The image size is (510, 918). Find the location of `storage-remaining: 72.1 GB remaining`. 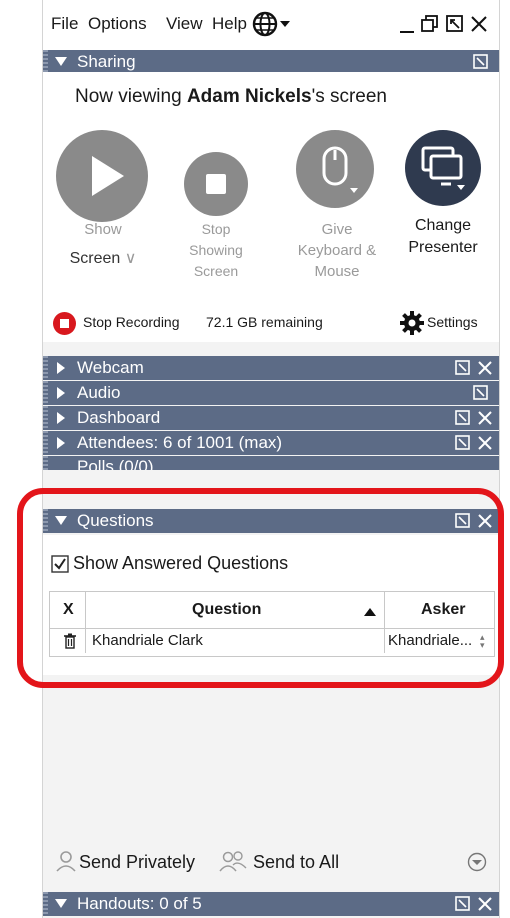

storage-remaining: 72.1 GB remaining is located at coordinates (264, 322).